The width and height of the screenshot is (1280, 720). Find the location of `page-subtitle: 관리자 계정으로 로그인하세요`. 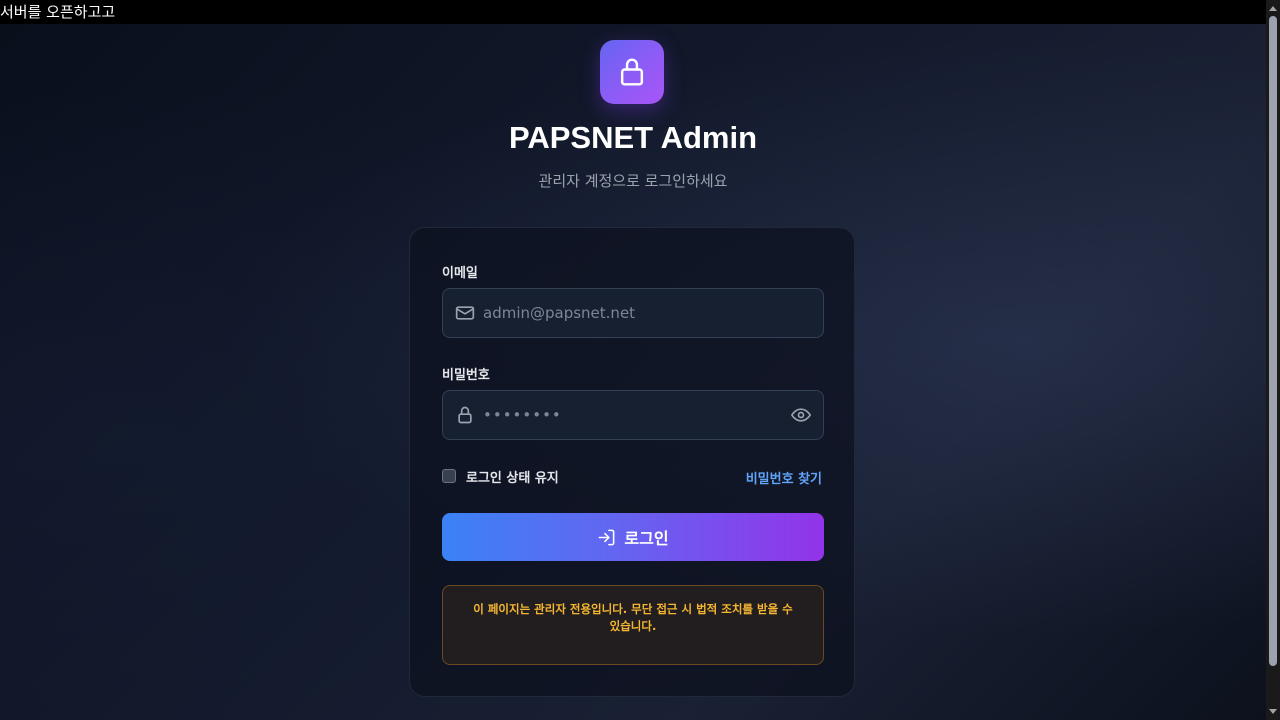

page-subtitle: 관리자 계정으로 로그인하세요 is located at coordinates (633, 181).